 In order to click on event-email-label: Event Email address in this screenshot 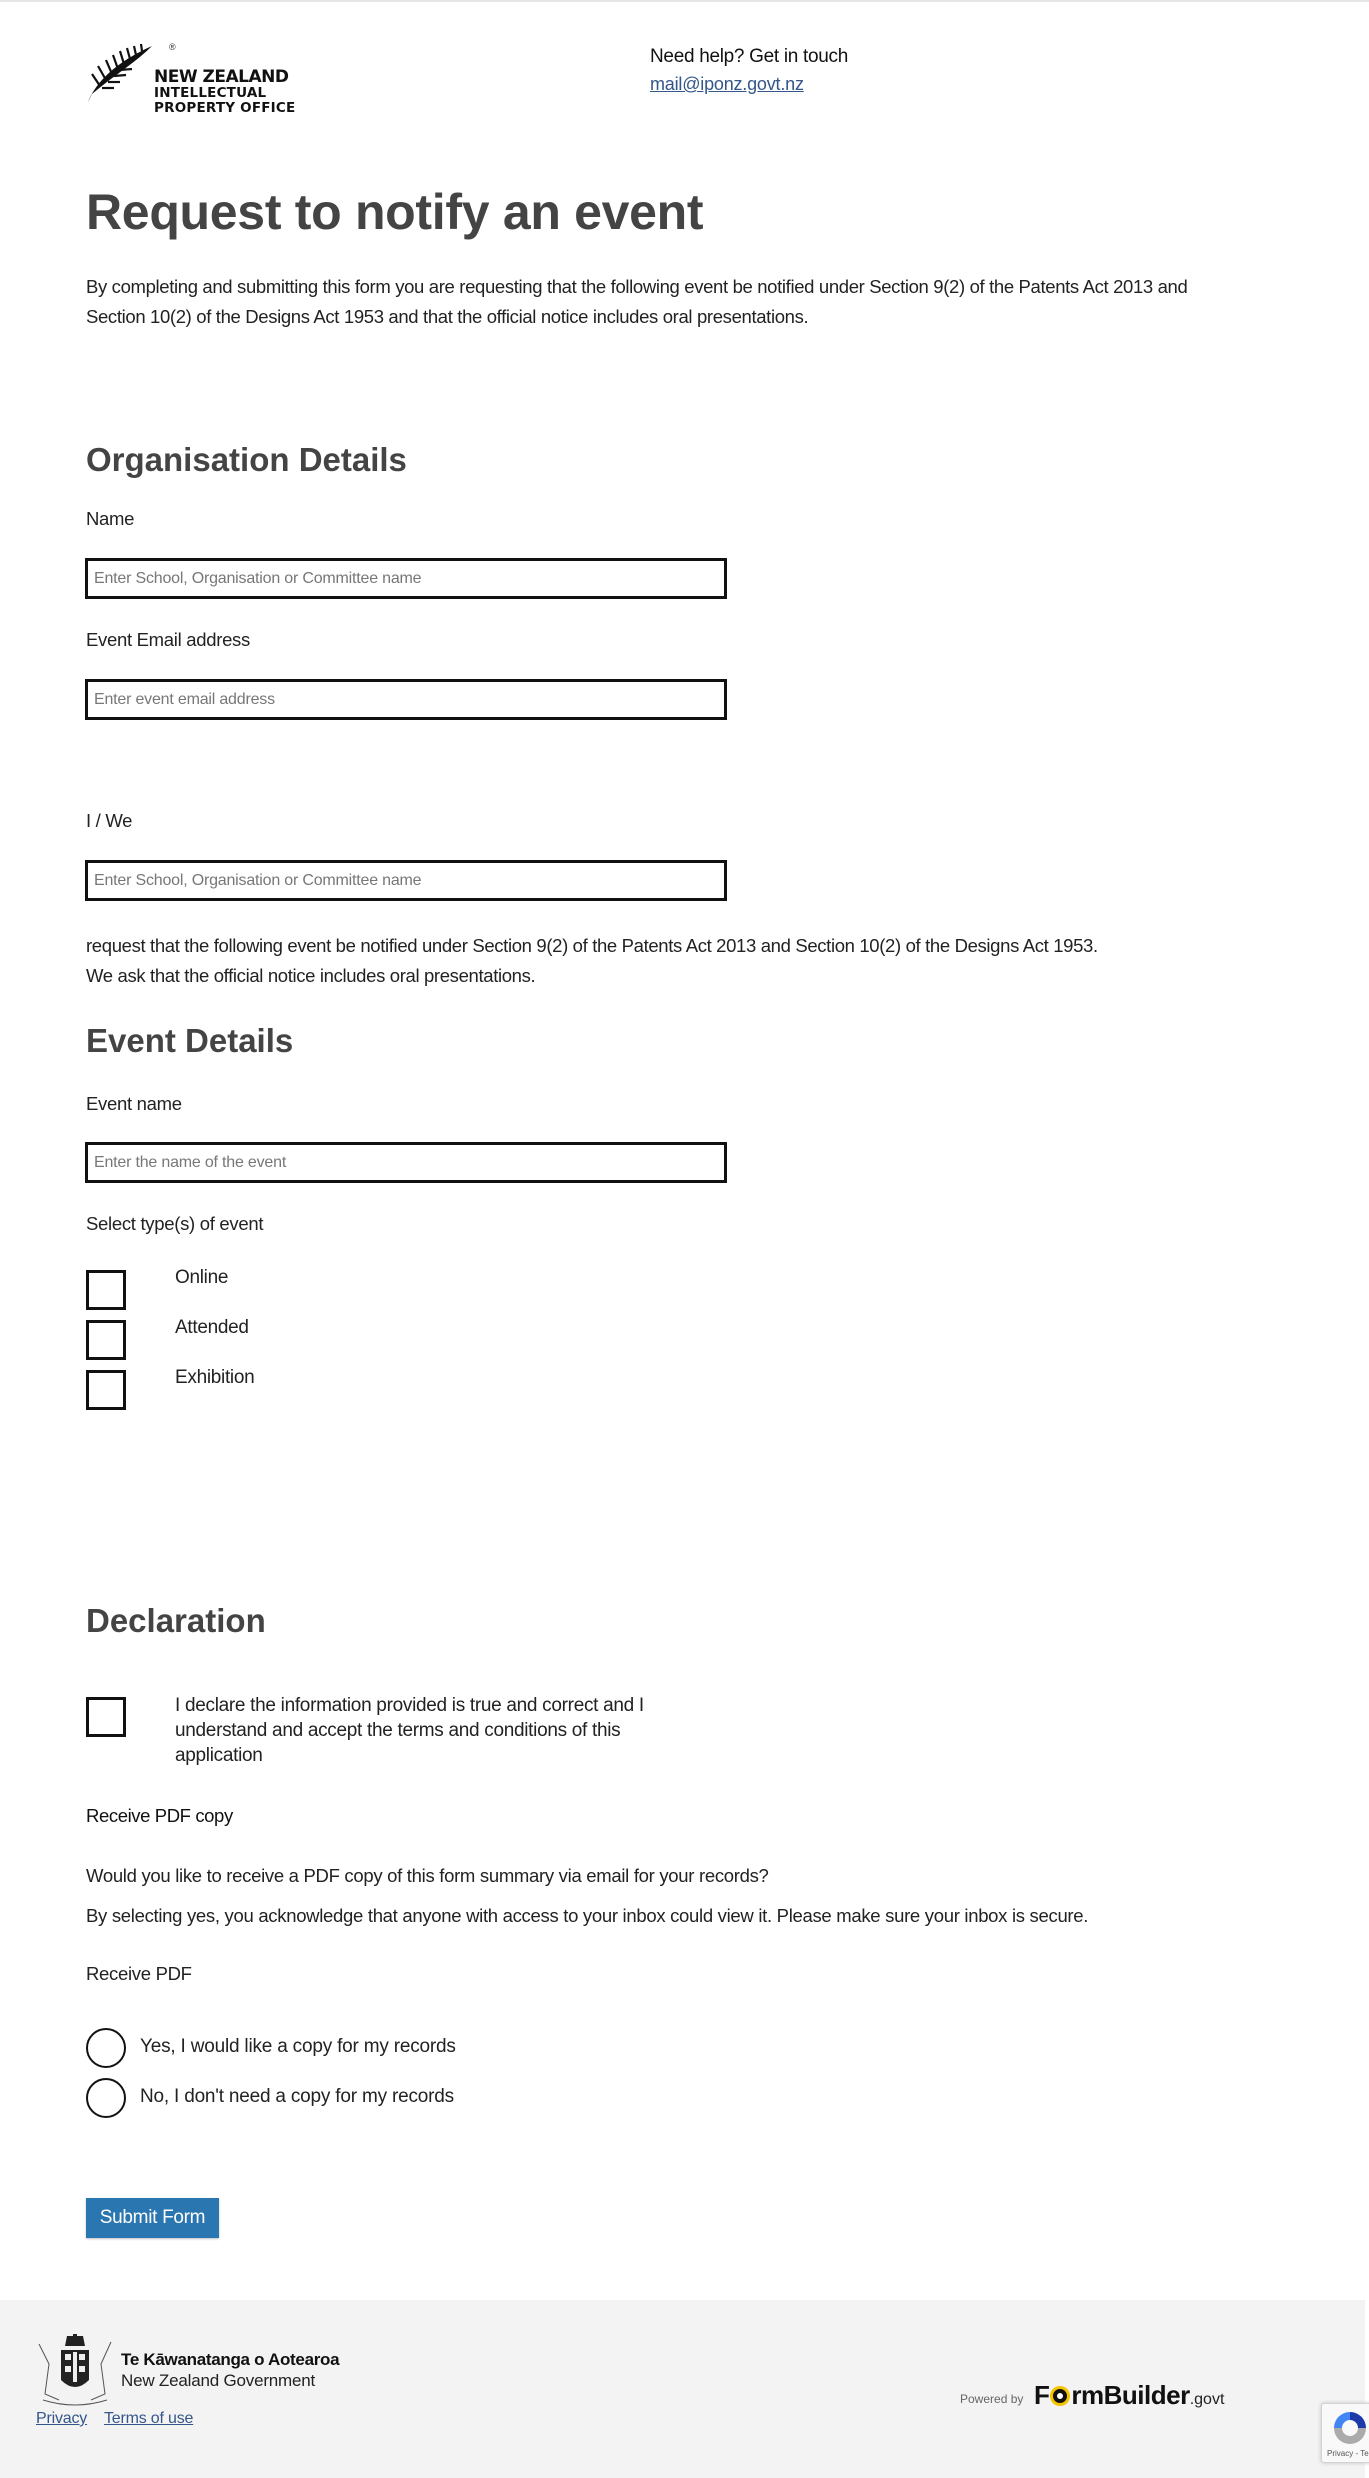, I will do `click(168, 639)`.